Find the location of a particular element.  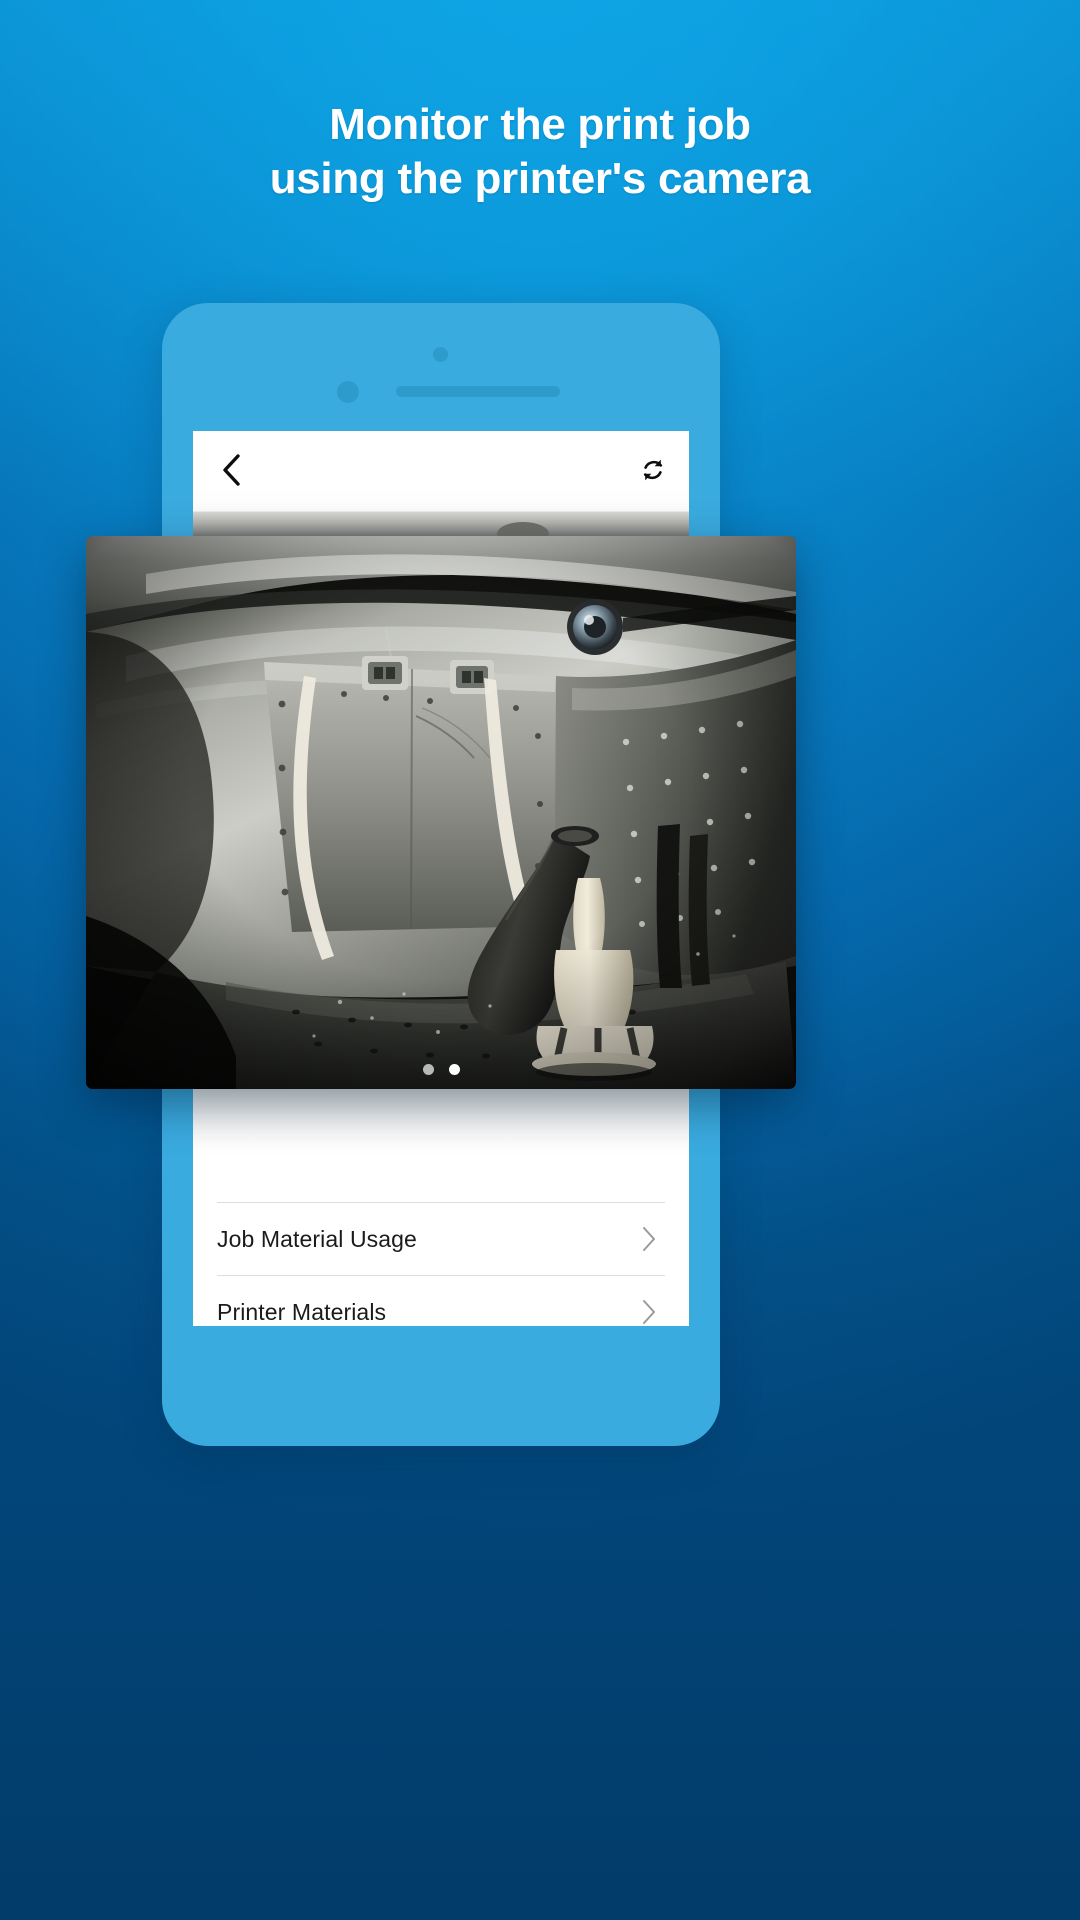

refresh-icon is located at coordinates (653, 472).